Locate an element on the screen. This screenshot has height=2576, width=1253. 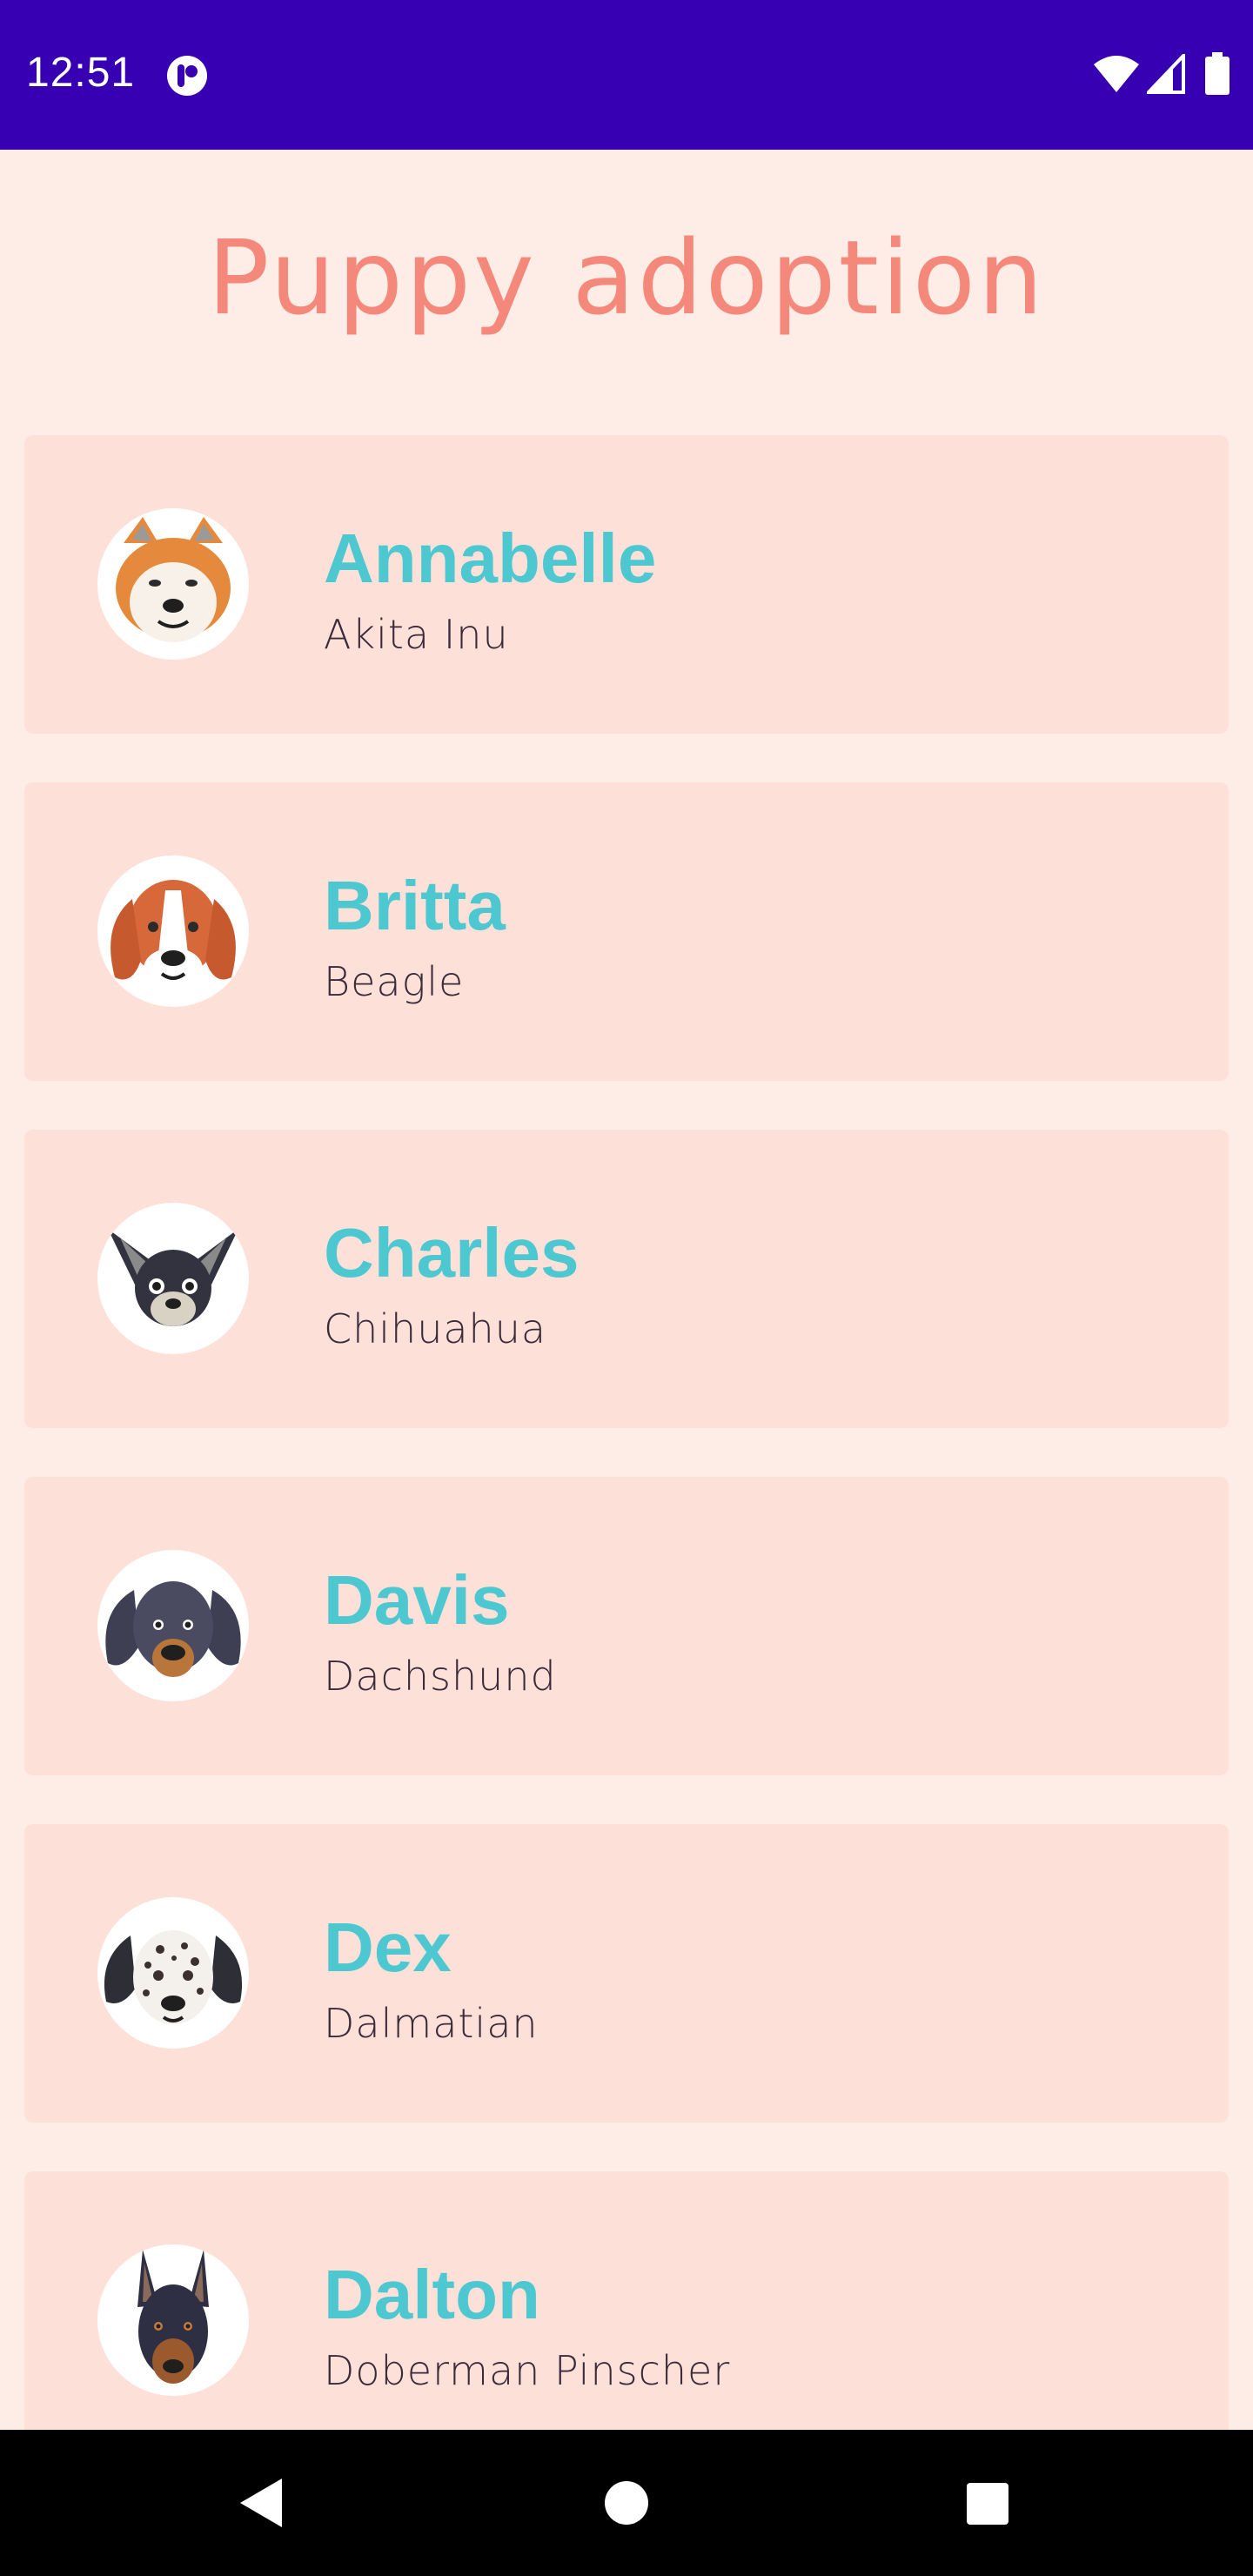
puppy-breed: Beagle is located at coordinates (394, 981).